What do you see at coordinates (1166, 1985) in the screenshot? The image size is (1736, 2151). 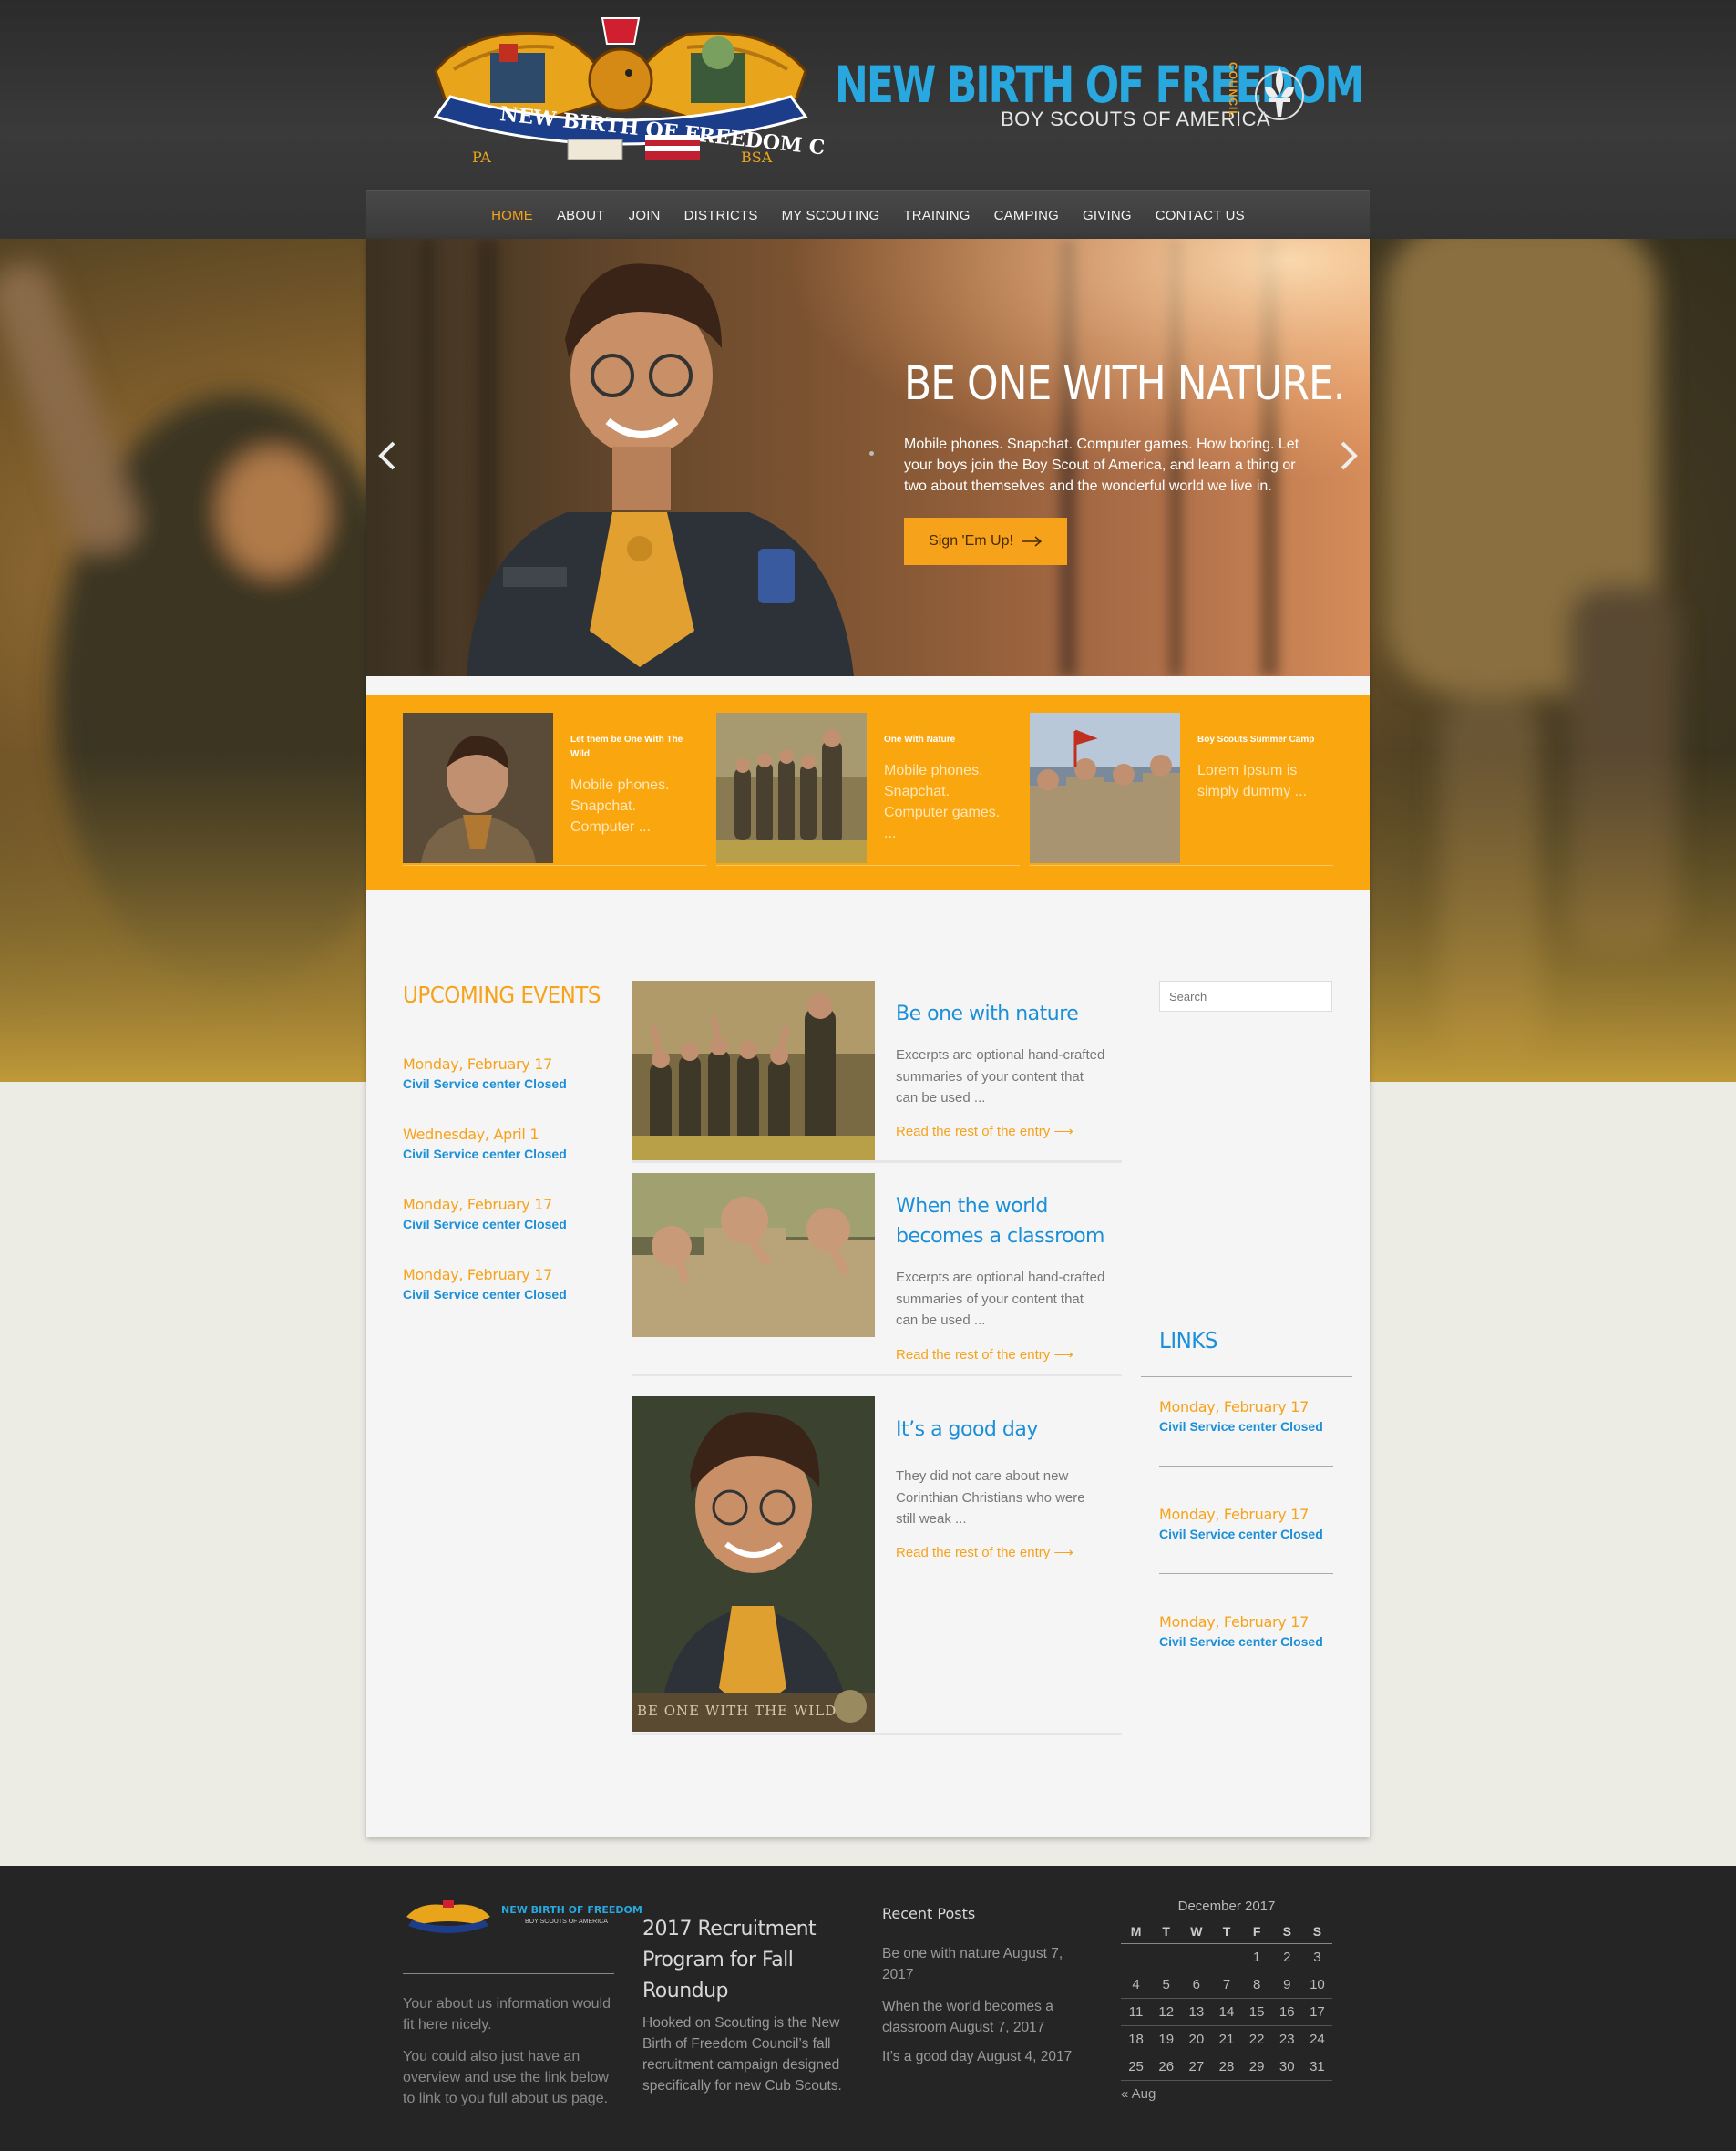 I see `calendar-day: 5` at bounding box center [1166, 1985].